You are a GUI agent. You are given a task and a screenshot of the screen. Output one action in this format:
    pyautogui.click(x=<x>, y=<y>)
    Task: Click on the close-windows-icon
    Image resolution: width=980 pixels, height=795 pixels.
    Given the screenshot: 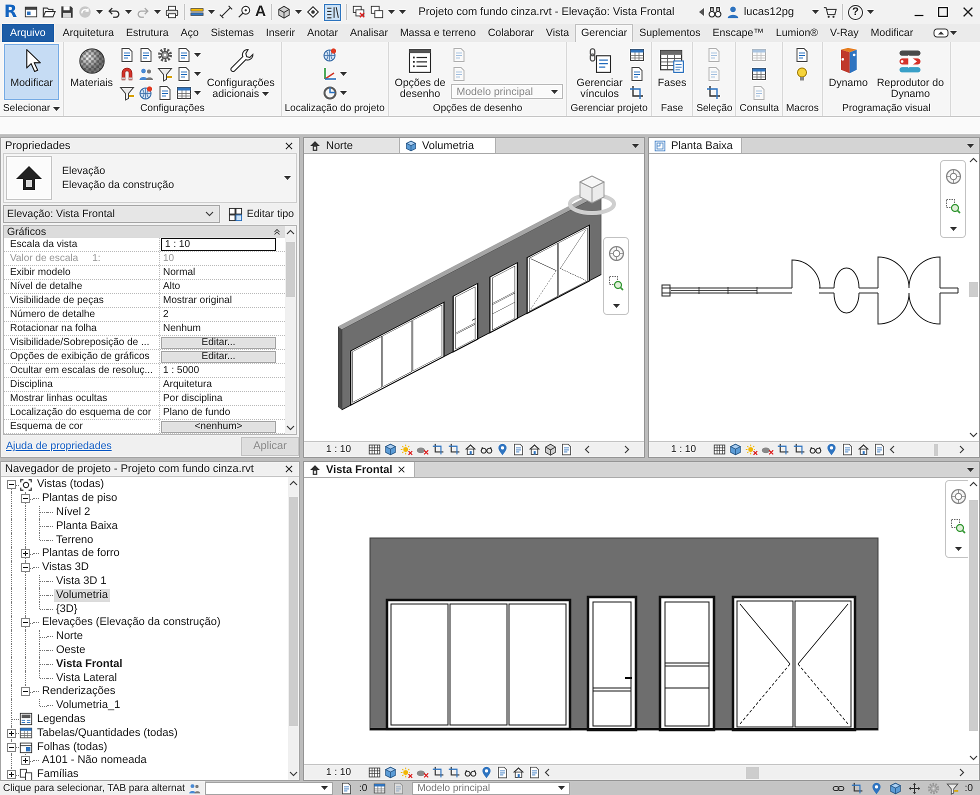 What is the action you would take?
    pyautogui.click(x=359, y=12)
    